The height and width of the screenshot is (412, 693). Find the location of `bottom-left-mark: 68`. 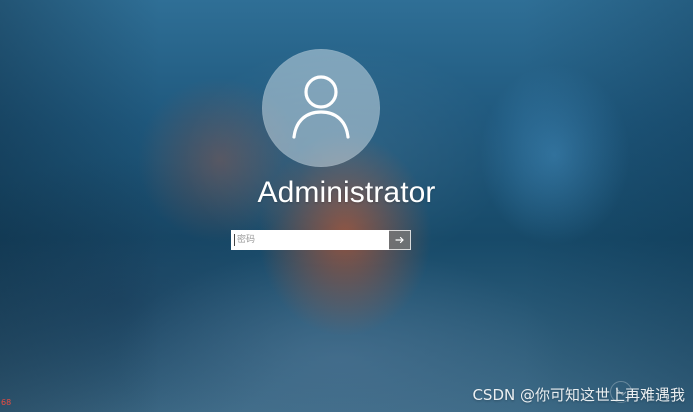

bottom-left-mark: 68 is located at coordinates (6, 402).